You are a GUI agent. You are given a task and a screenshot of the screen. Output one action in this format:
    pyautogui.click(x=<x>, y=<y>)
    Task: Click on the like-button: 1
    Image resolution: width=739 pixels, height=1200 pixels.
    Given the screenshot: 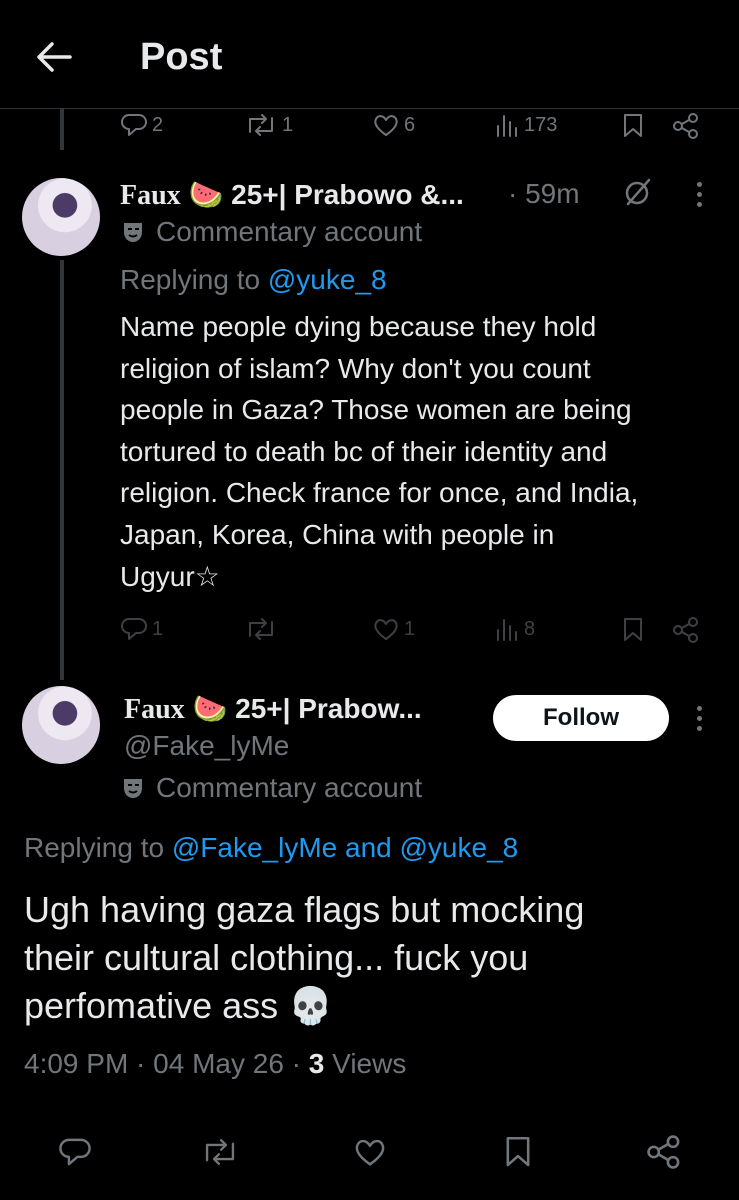 What is the action you would take?
    pyautogui.click(x=393, y=629)
    